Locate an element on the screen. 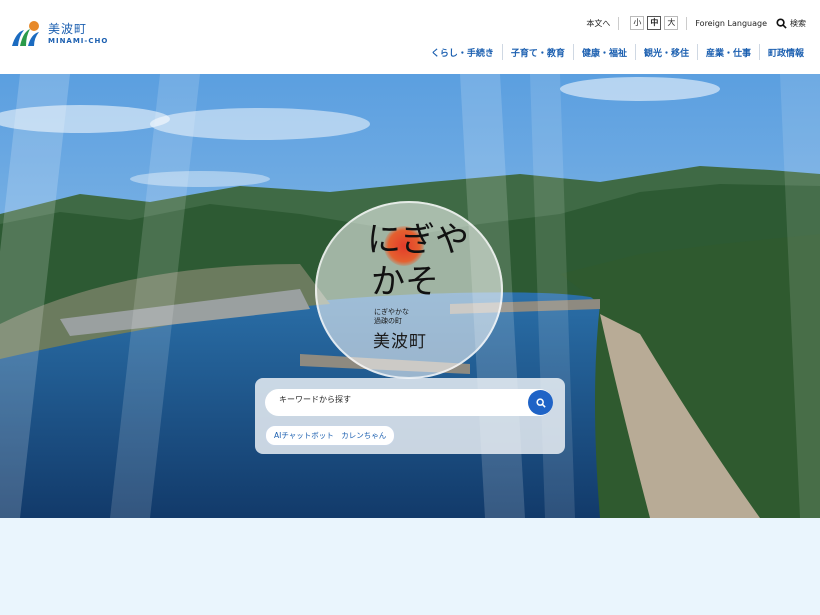 Image resolution: width=820 pixels, height=615 pixels. emblem-town-name: 美波町 is located at coordinates (400, 342).